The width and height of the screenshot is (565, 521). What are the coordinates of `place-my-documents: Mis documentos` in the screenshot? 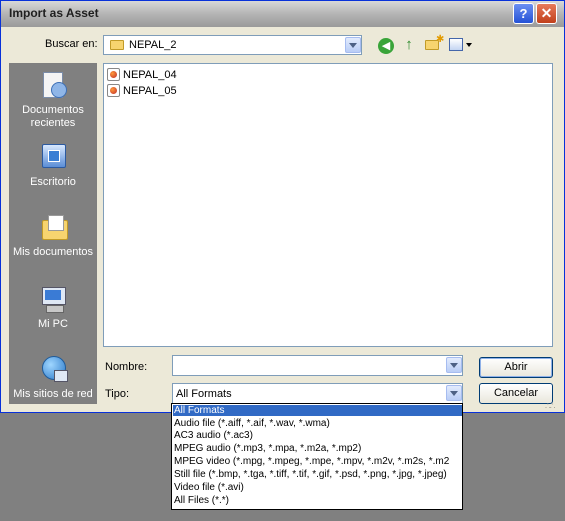 It's located at (53, 235).